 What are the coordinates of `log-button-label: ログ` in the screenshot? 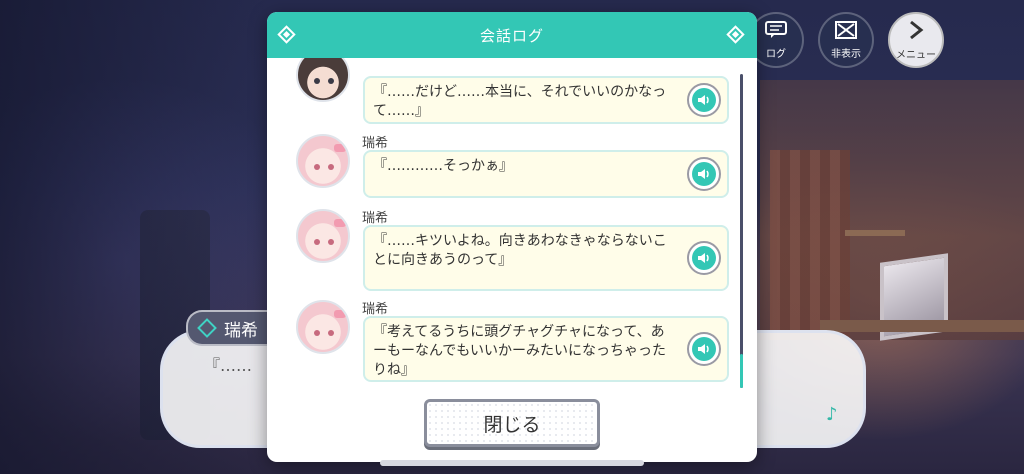 It's located at (776, 54).